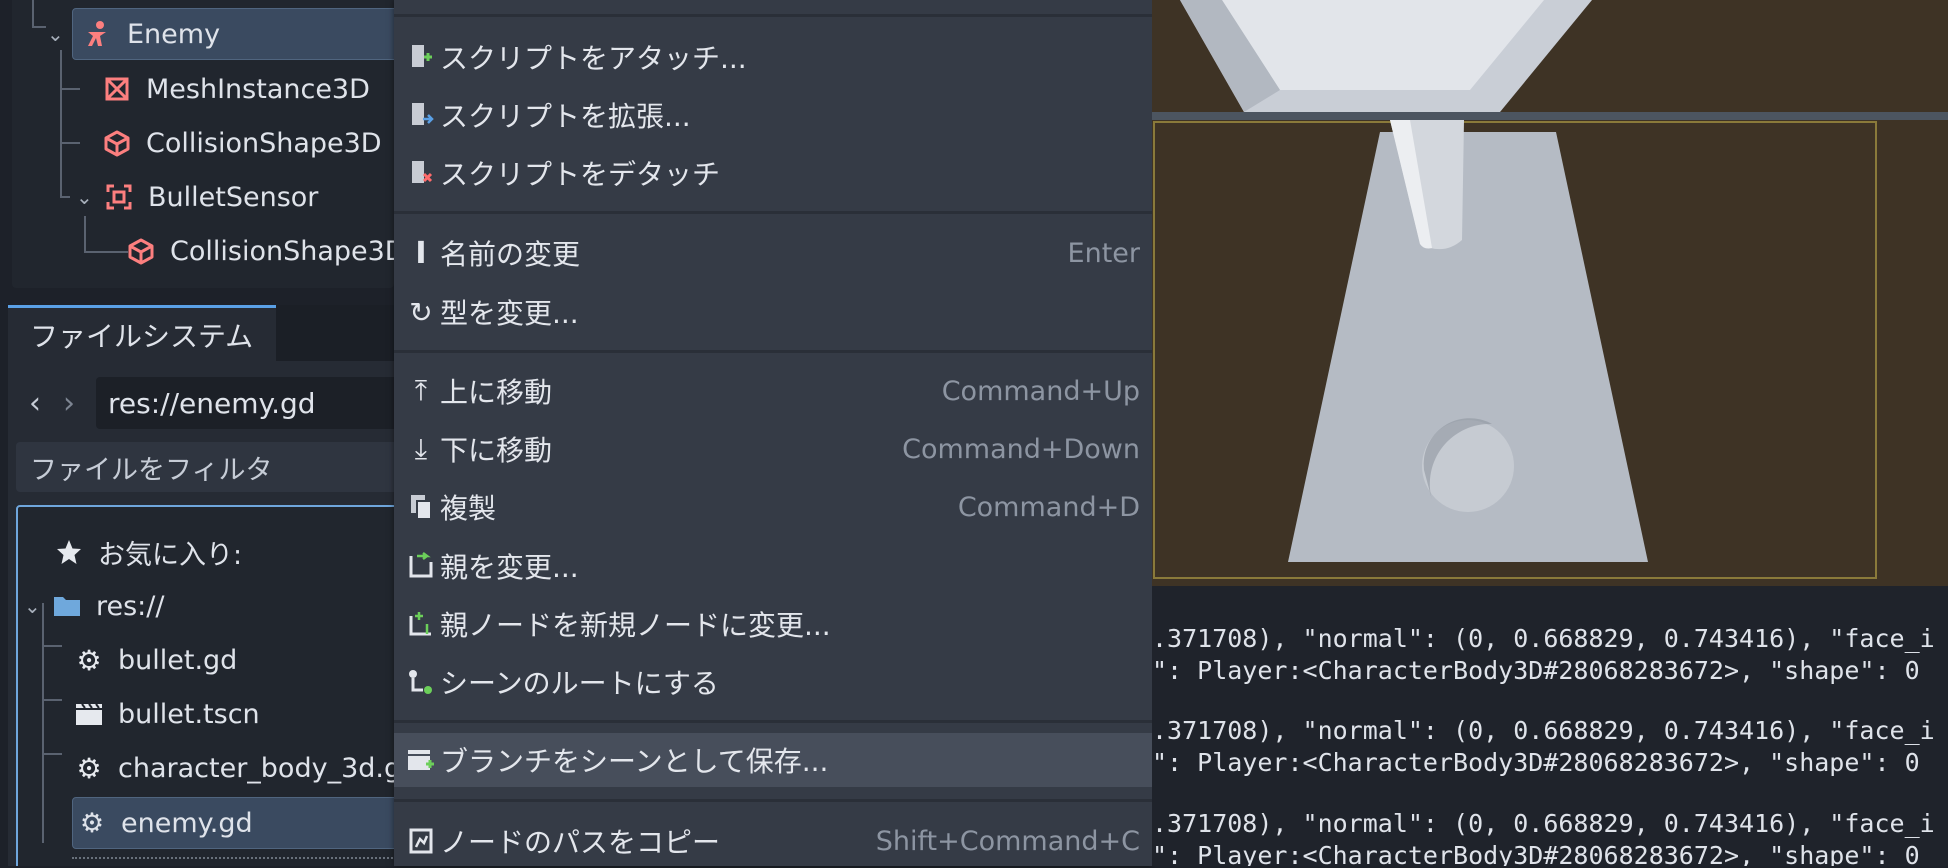 This screenshot has height=868, width=1948. I want to click on tree-node-label: Enemy, so click(174, 34).